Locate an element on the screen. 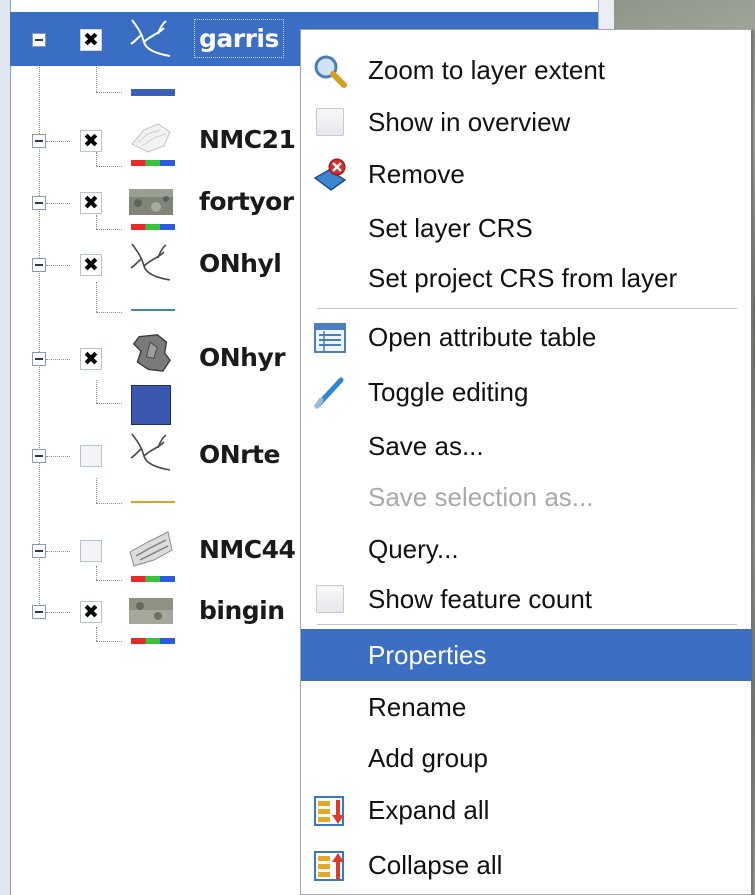 The image size is (755, 895). legend-symbol-teal-line is located at coordinates (153, 310).